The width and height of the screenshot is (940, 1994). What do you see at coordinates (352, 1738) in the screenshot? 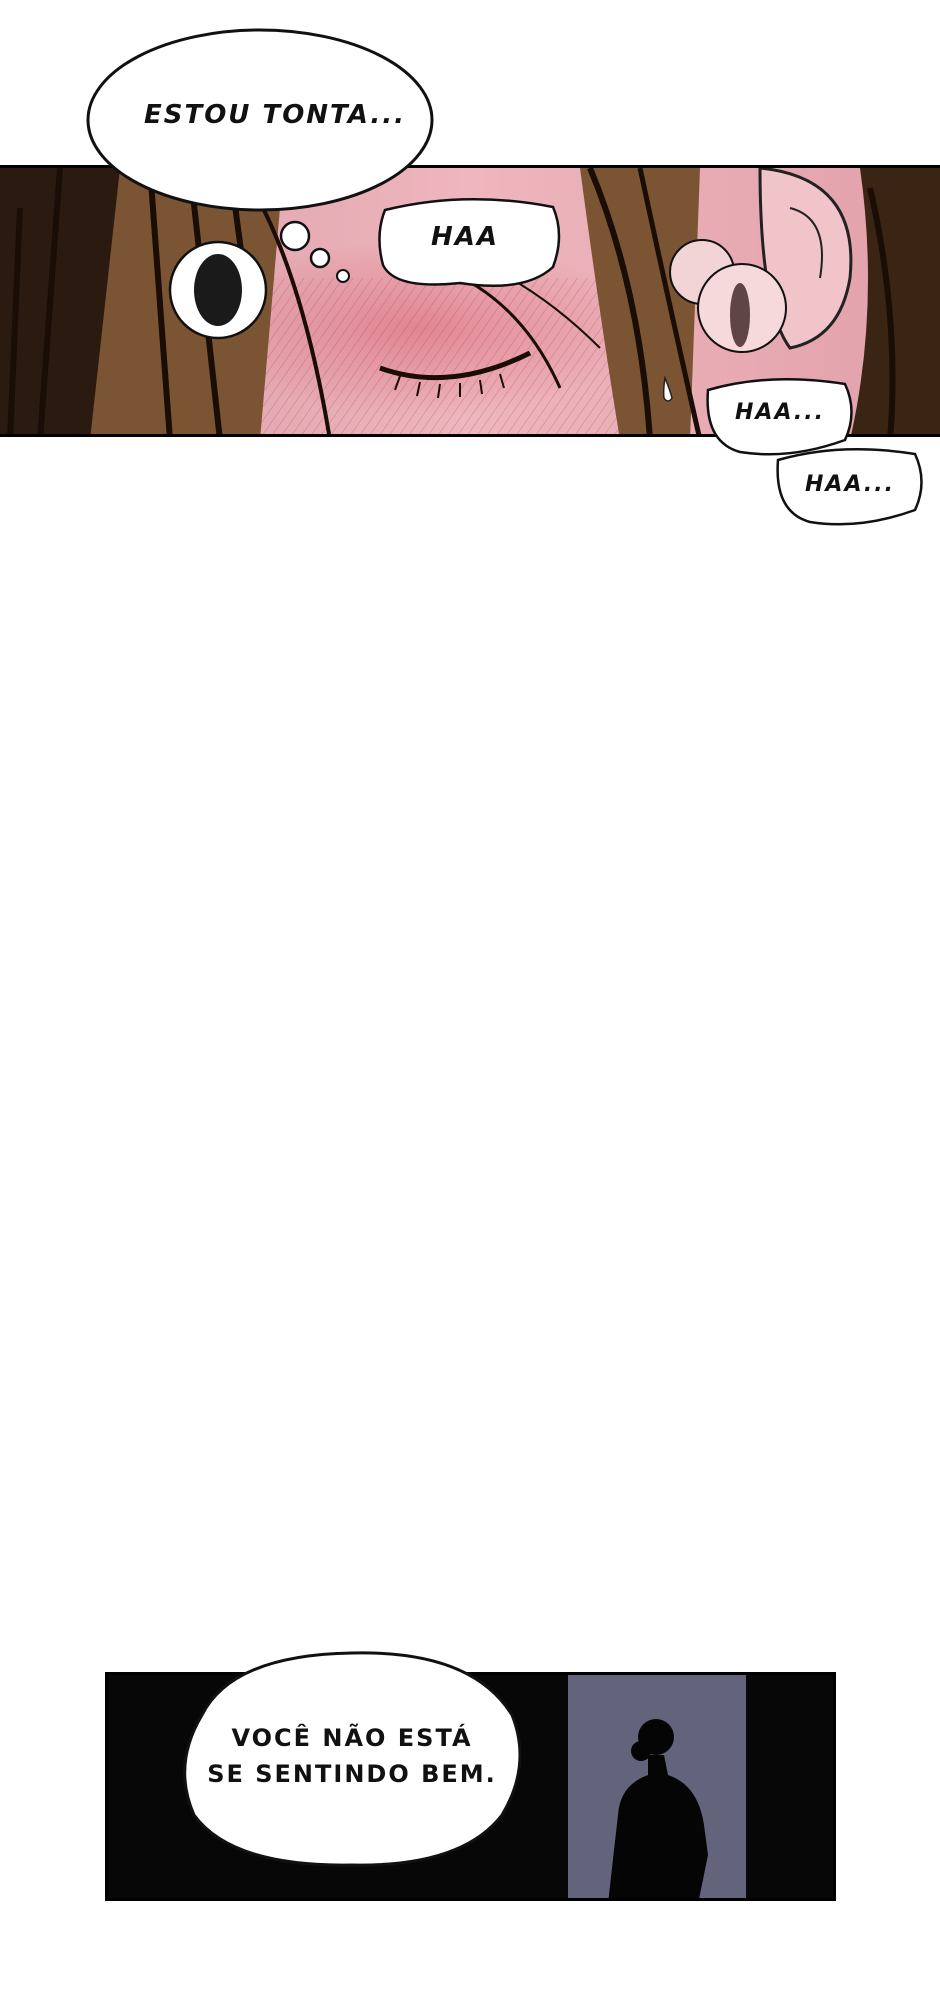
I see `speech-line-1: VOCÊ NÃO ESTÁ` at bounding box center [352, 1738].